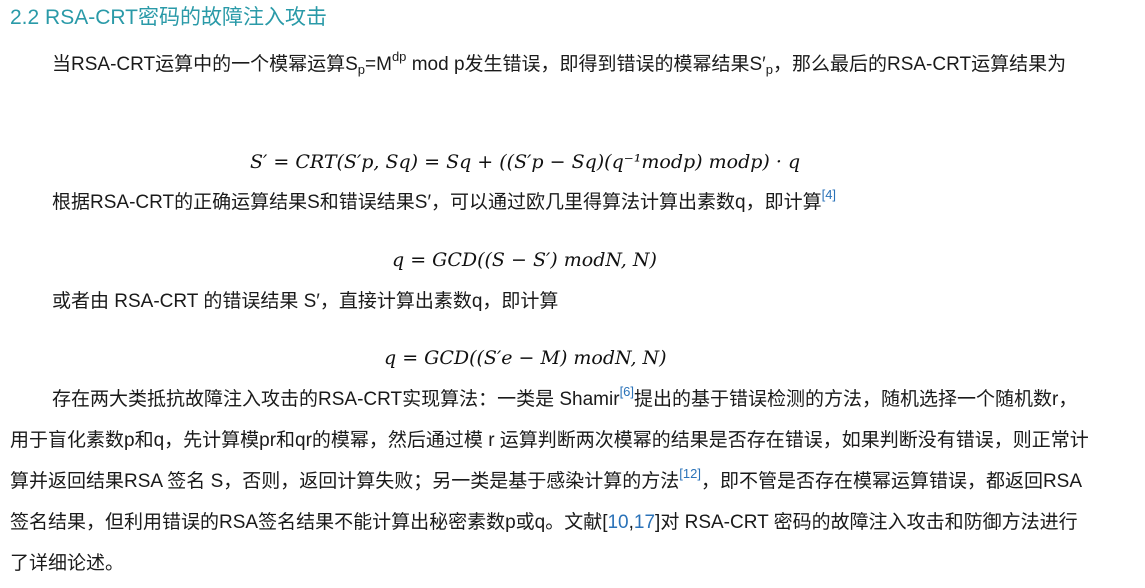 The width and height of the screenshot is (1145, 588). I want to click on citation-4: [4], so click(829, 194).